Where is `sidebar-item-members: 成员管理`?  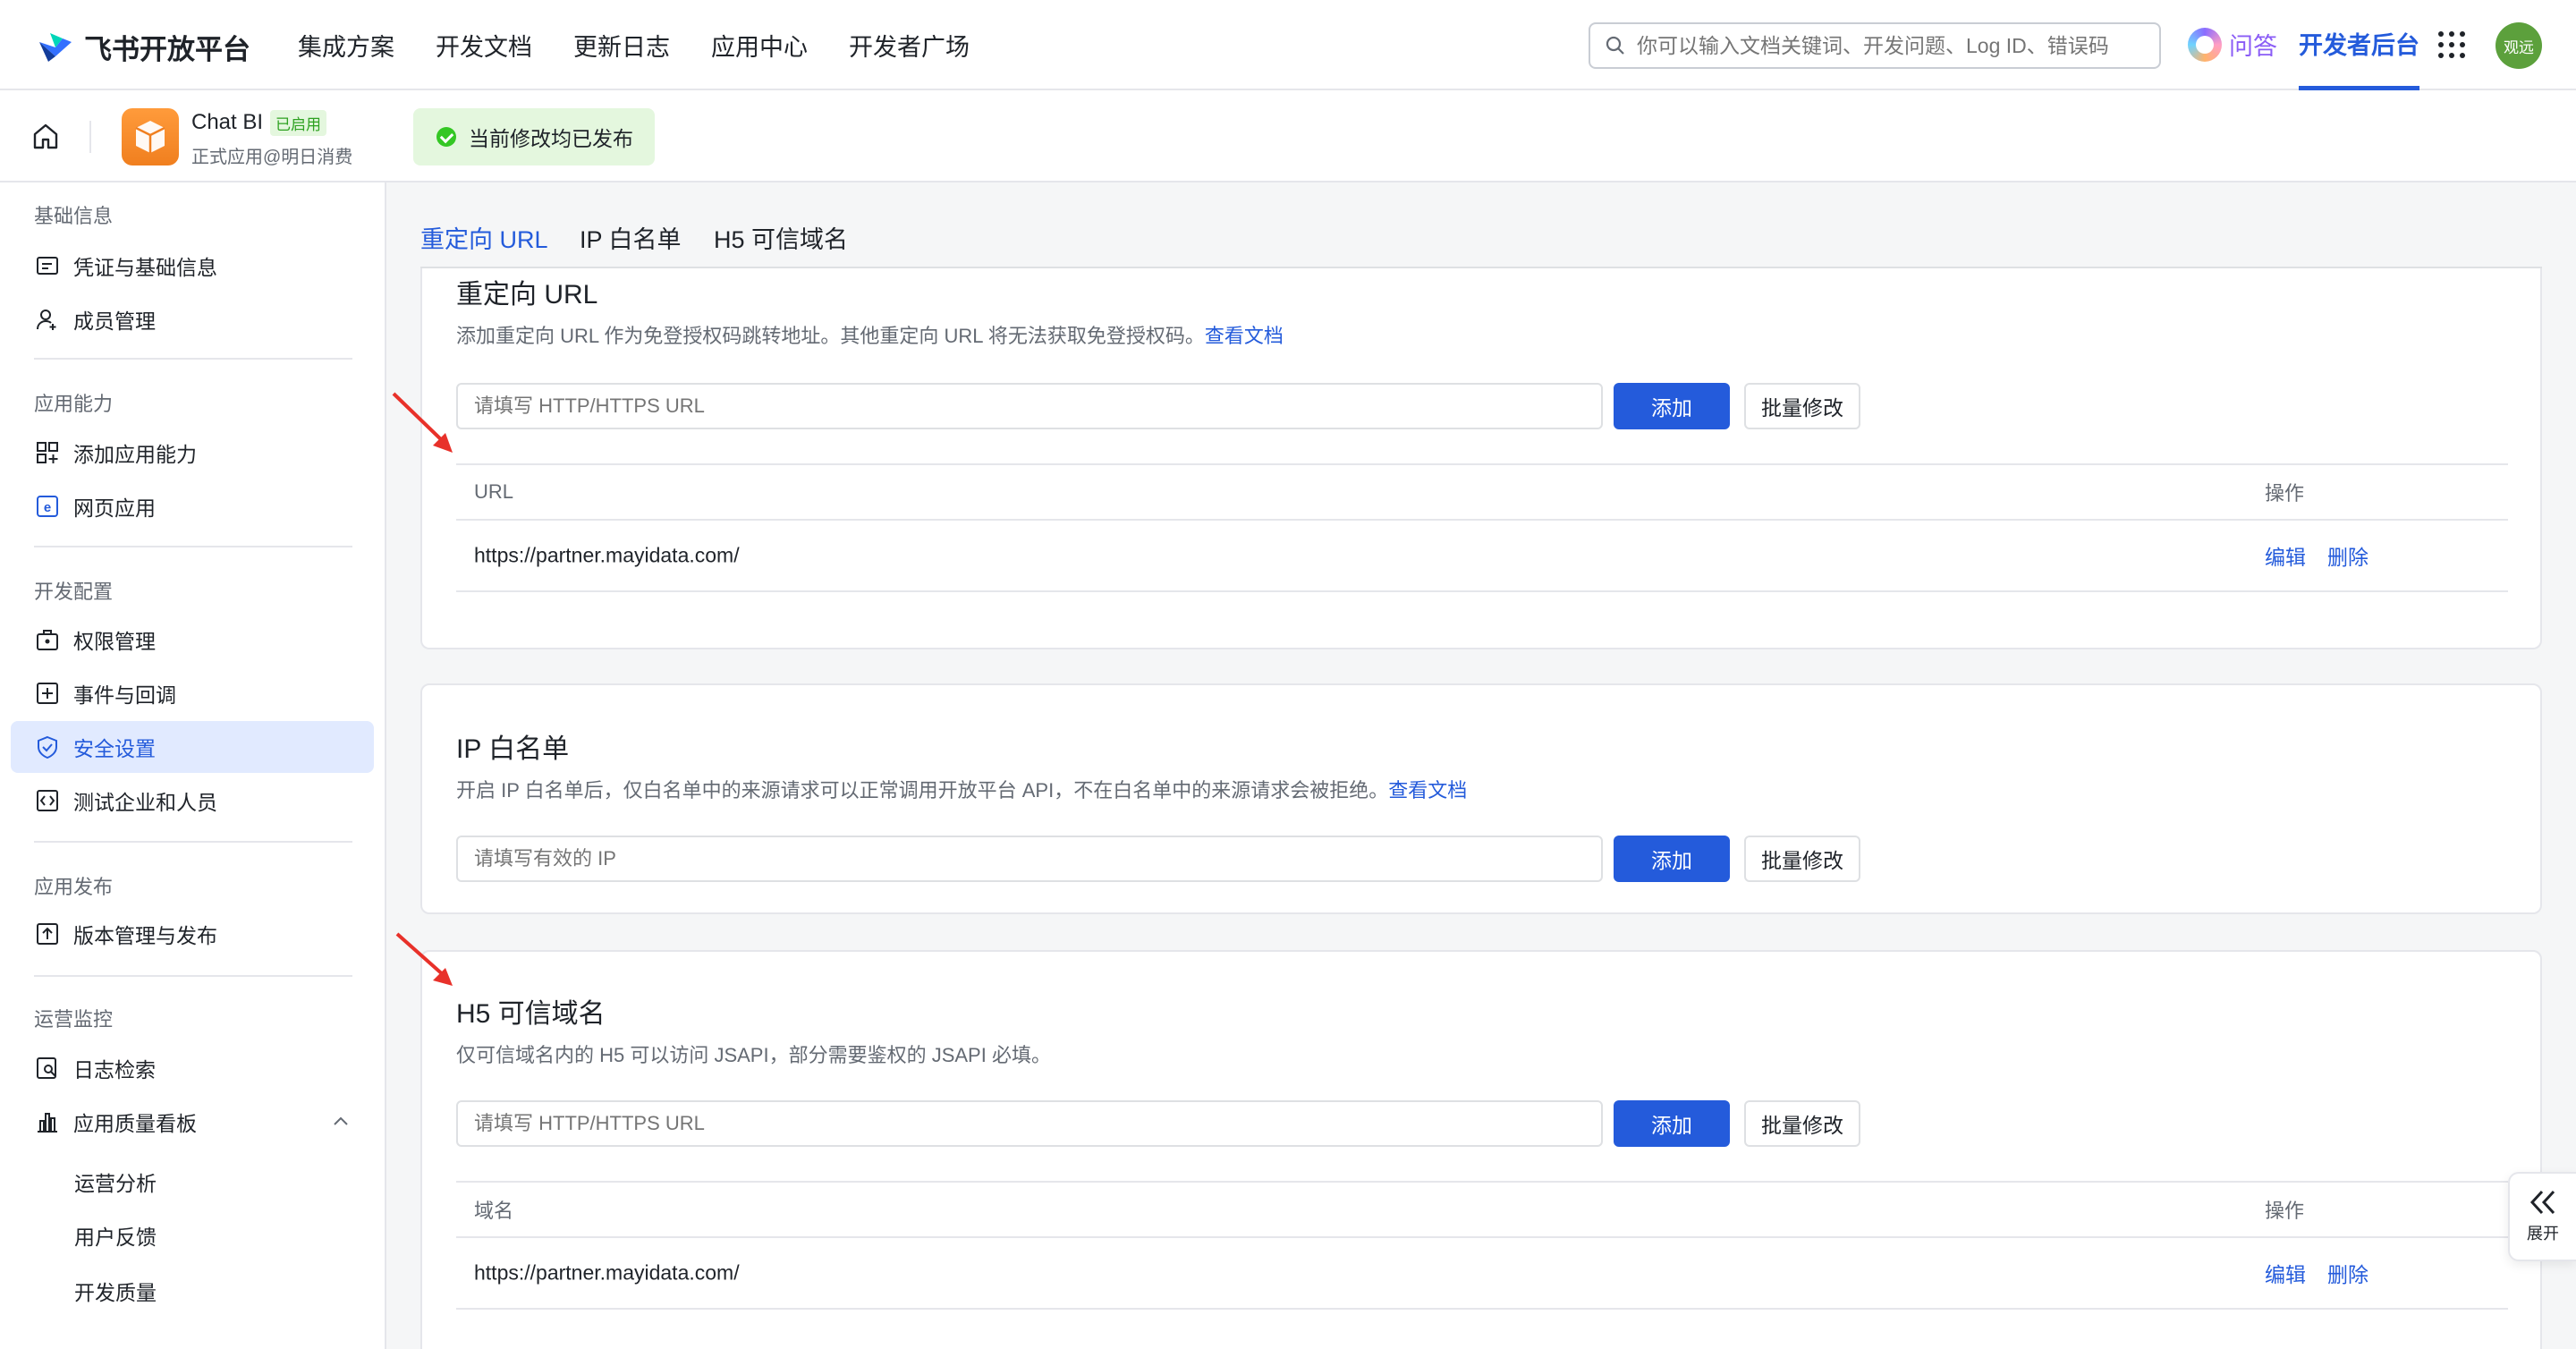
sidebar-item-members: 成员管理 is located at coordinates (192, 319).